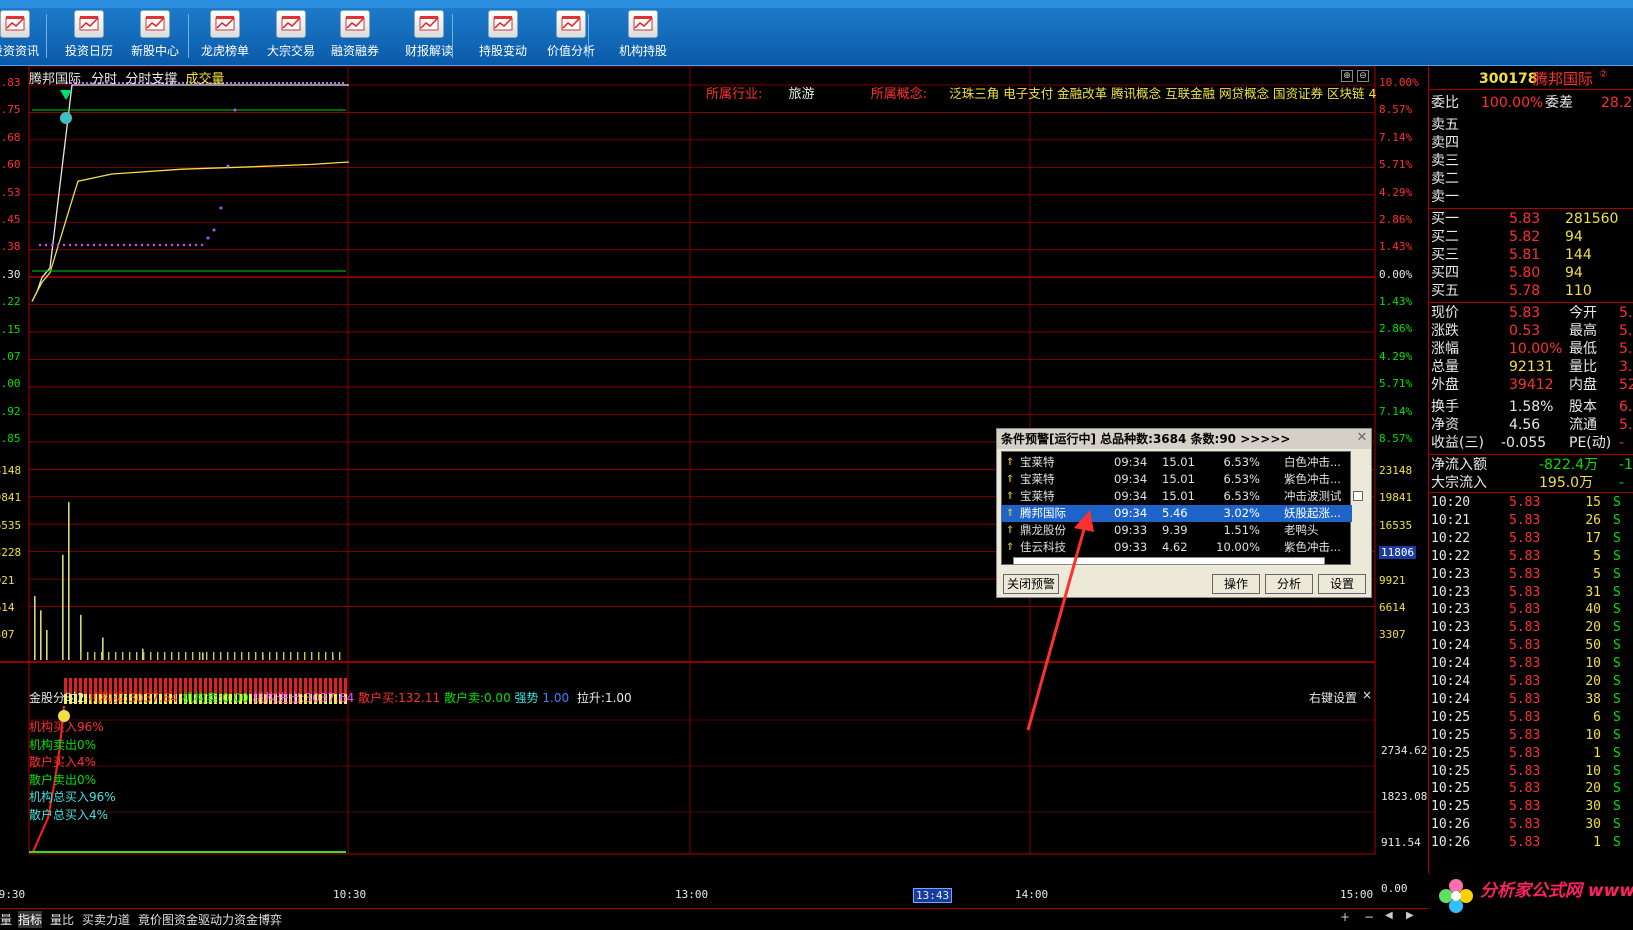 The width and height of the screenshot is (1633, 930). Describe the element at coordinates (57, 698) in the screenshot. I see `indicator-name: 金股分时2` at that location.